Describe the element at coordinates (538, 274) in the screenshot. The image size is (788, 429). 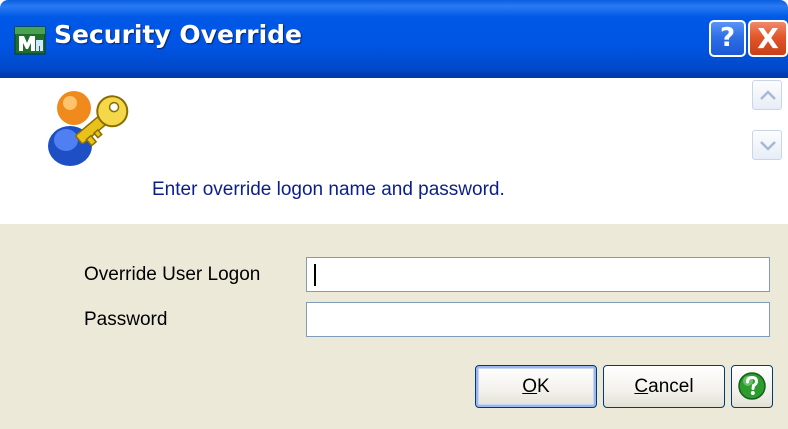
I see `override-user-logon-input` at that location.